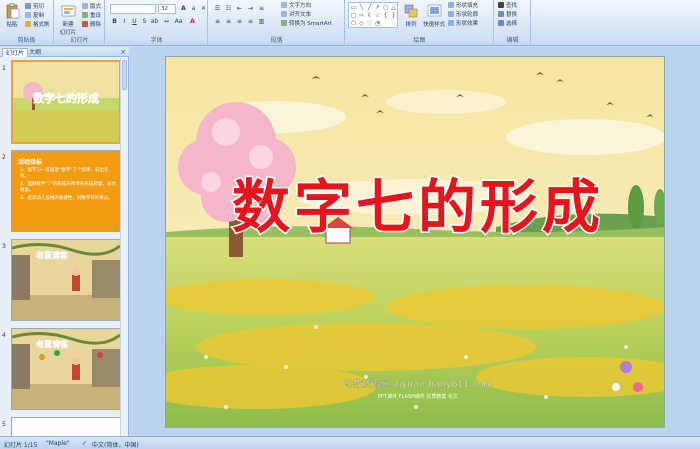 The image size is (700, 449). Describe the element at coordinates (15, 52) in the screenshot. I see `tab-slides: 幻灯片` at that location.